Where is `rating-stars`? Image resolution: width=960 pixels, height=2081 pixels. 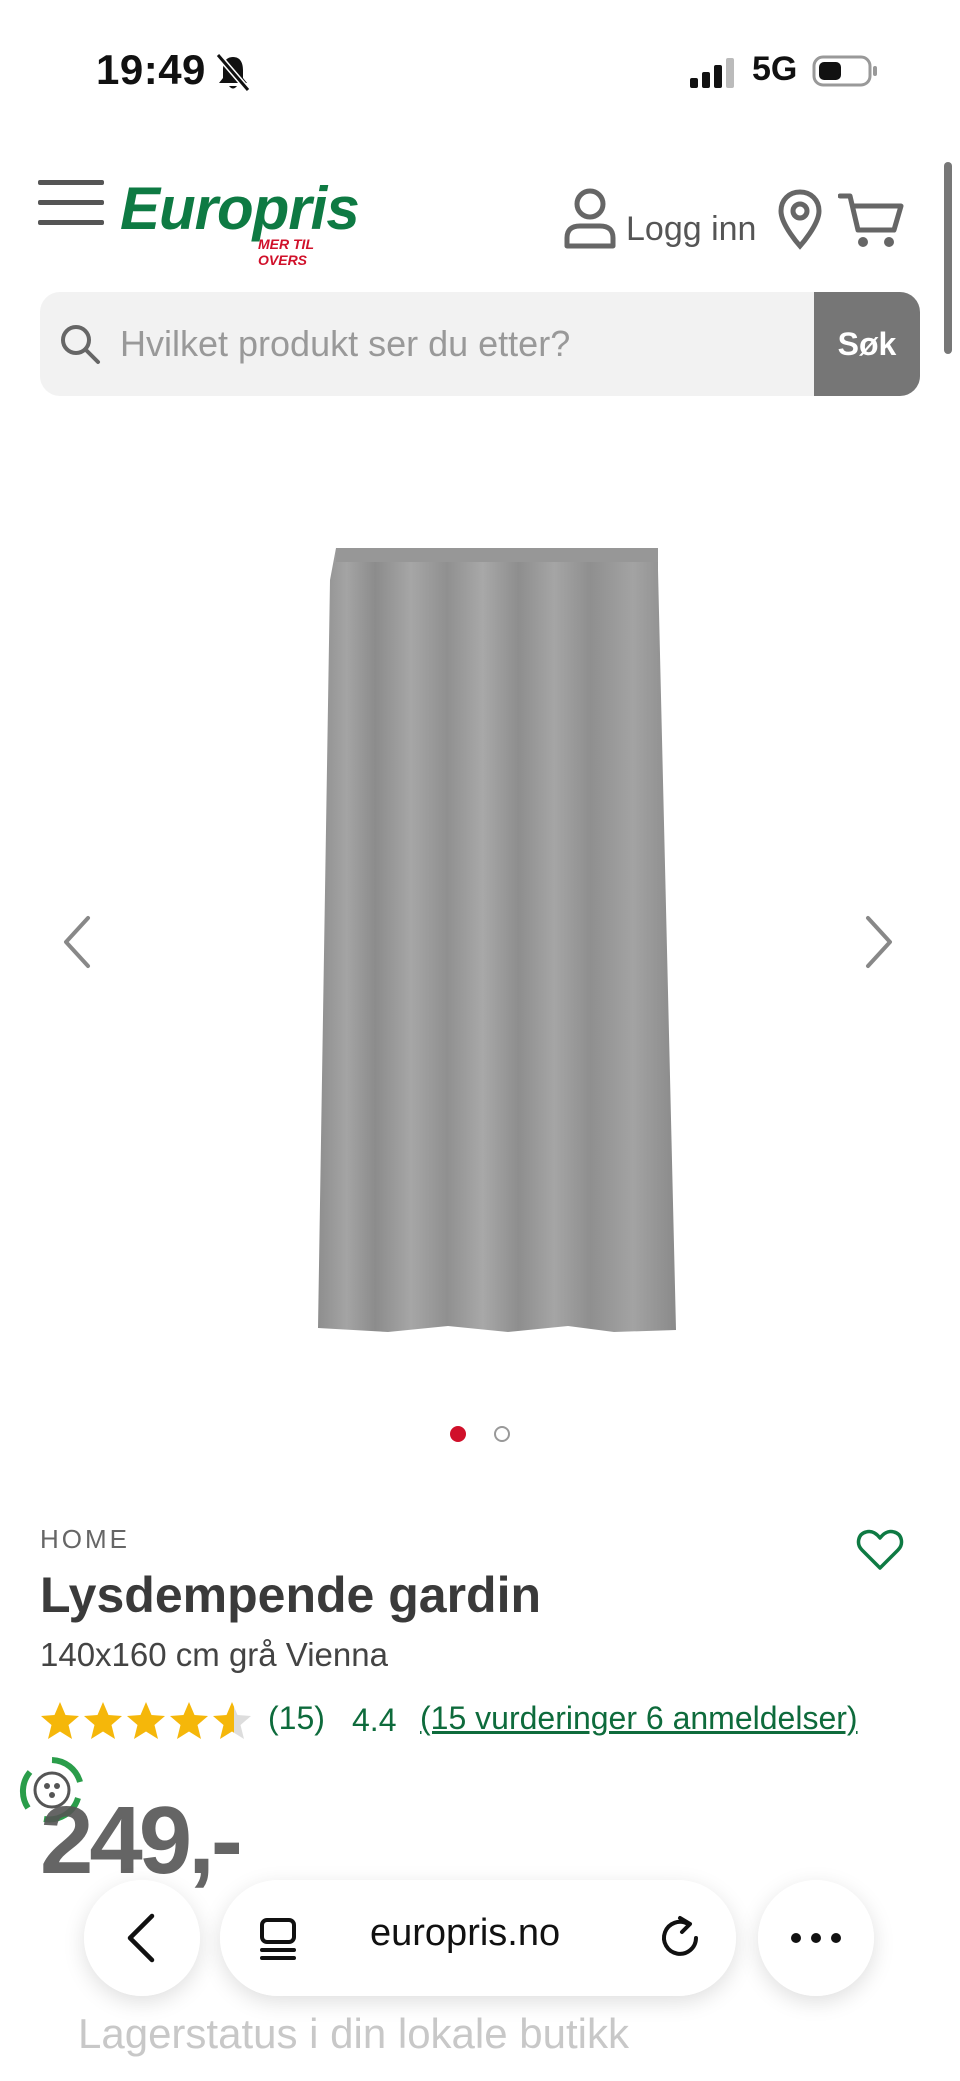
rating-stars is located at coordinates (146, 1720).